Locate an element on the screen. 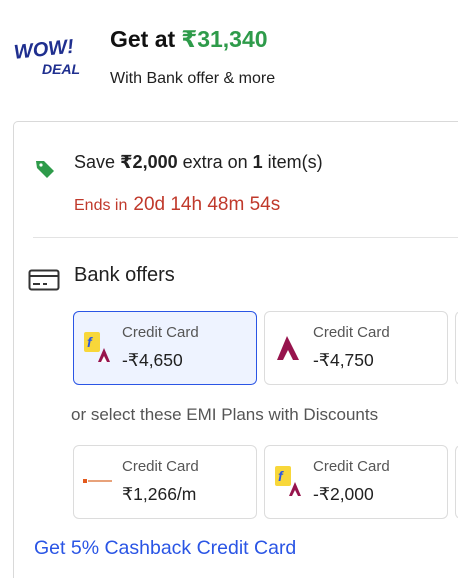 The image size is (458, 578). emi-plan-tile-2: f Credit Card -₹2,000 is located at coordinates (356, 482).